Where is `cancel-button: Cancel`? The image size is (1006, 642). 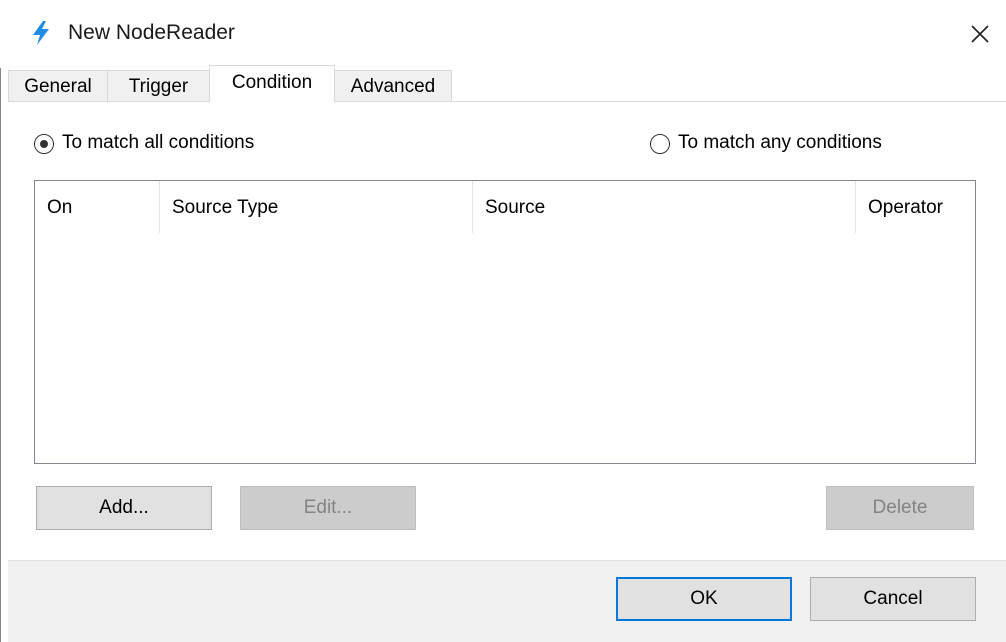 cancel-button: Cancel is located at coordinates (893, 599).